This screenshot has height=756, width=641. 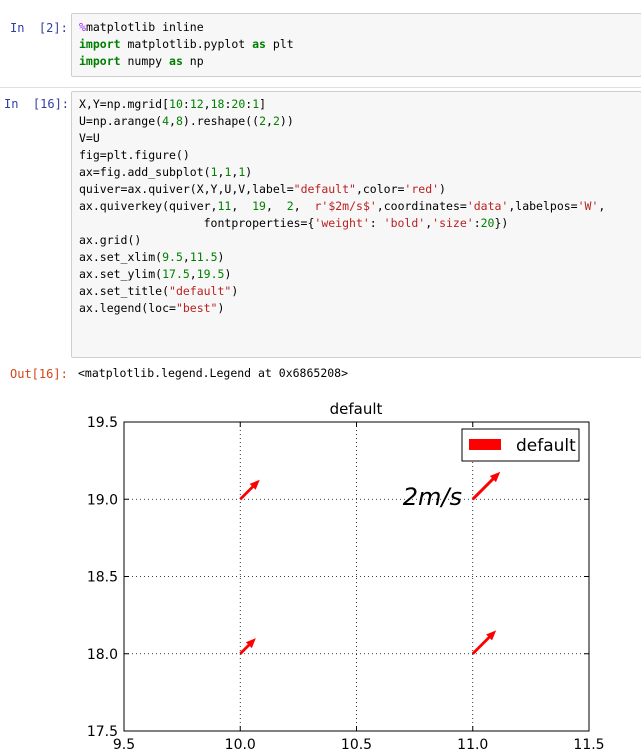 I want to click on y-tick-label: 19.5, so click(x=102, y=423).